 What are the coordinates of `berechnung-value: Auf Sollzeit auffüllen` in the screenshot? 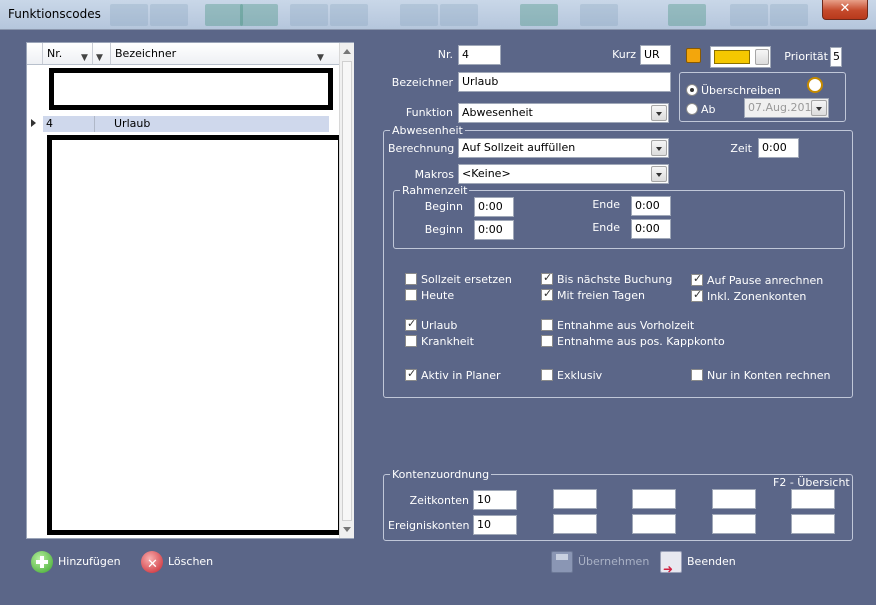 It's located at (519, 147).